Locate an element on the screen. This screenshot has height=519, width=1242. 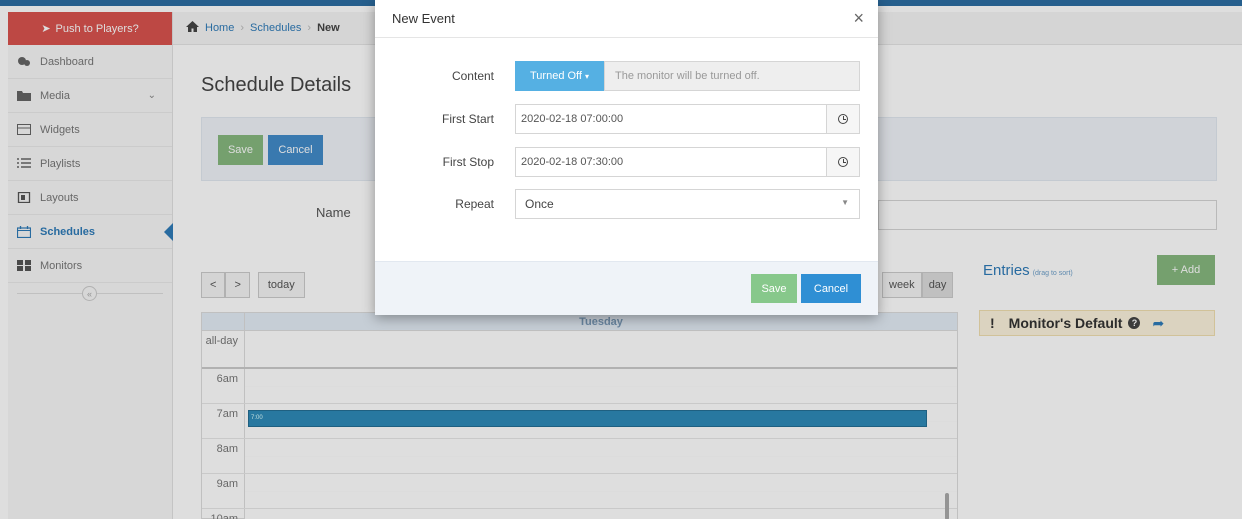
repeat-label: Repeat is located at coordinates (474, 204).